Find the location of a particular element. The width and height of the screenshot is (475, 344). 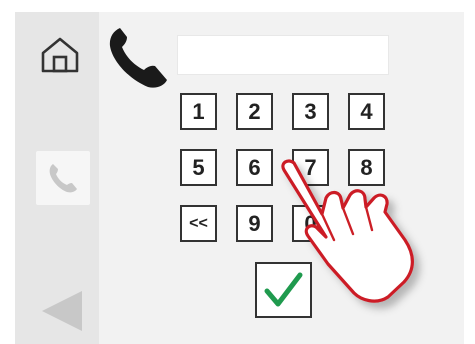

key-3: 3 is located at coordinates (310, 111).